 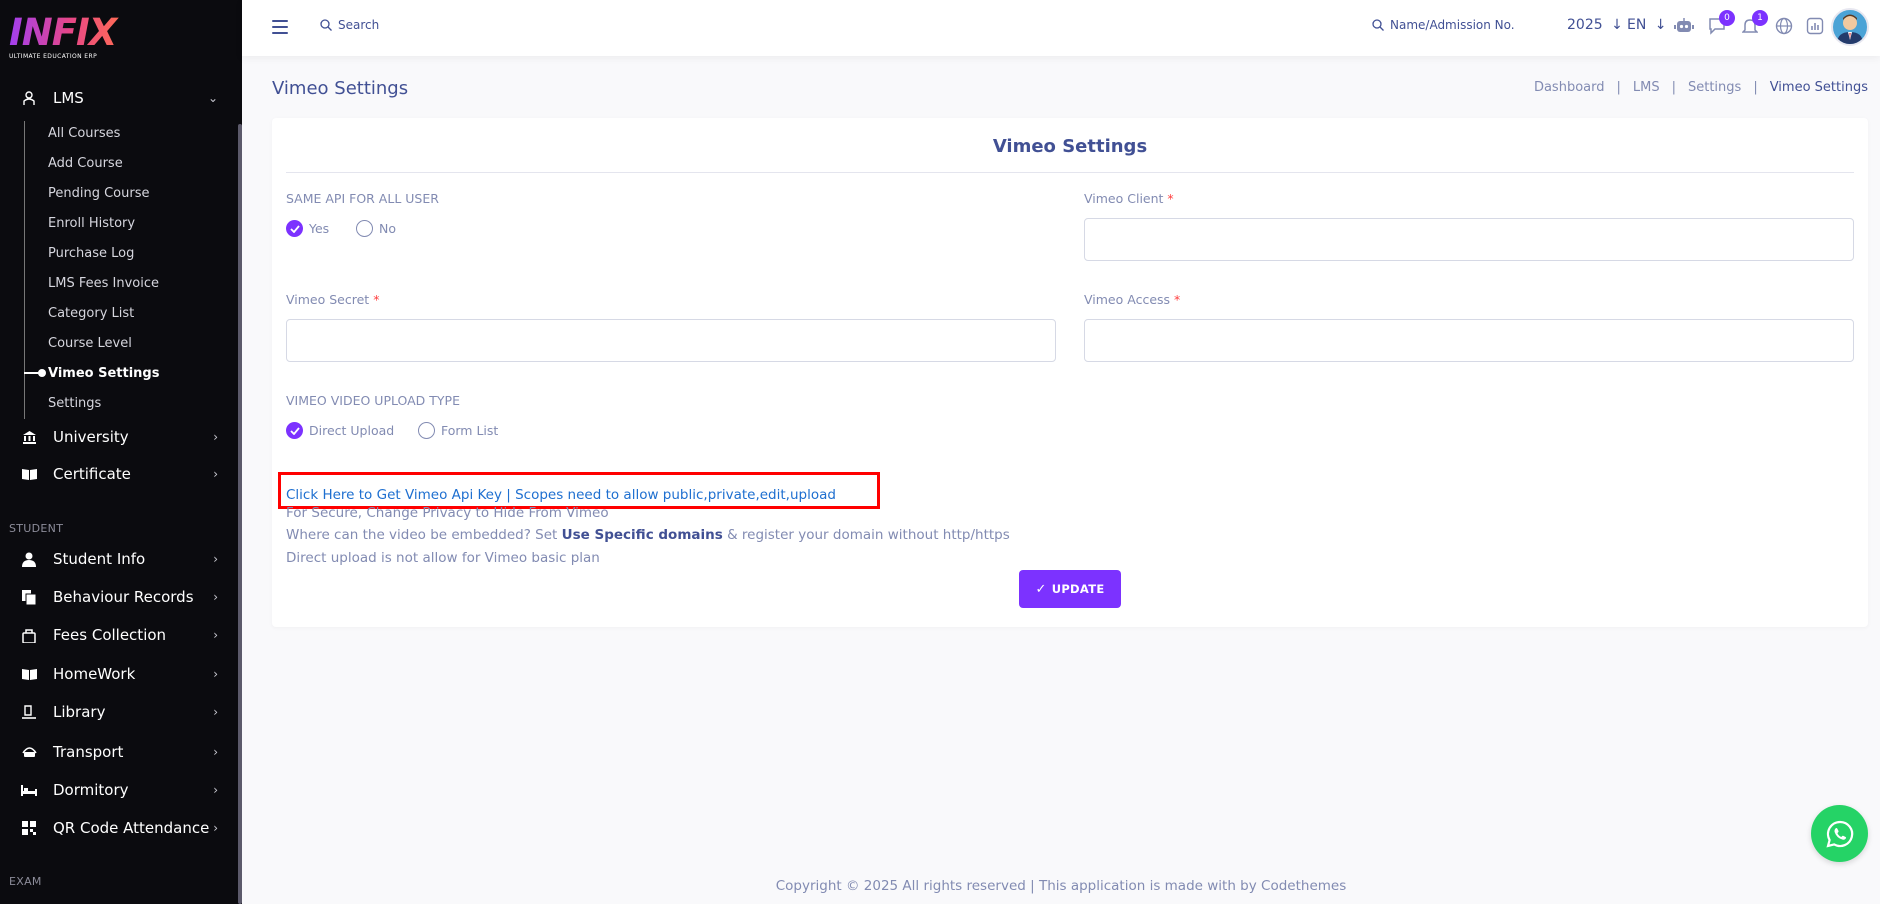 I want to click on update-button: ✓ UPDATE, so click(x=1070, y=589).